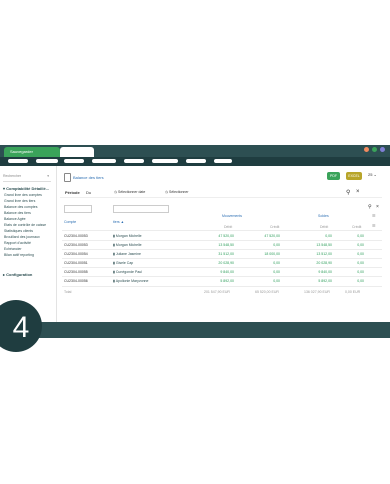  Describe the element at coordinates (226, 245) in the screenshot. I see `cell-mvt-debit: 13 548,50` at that location.